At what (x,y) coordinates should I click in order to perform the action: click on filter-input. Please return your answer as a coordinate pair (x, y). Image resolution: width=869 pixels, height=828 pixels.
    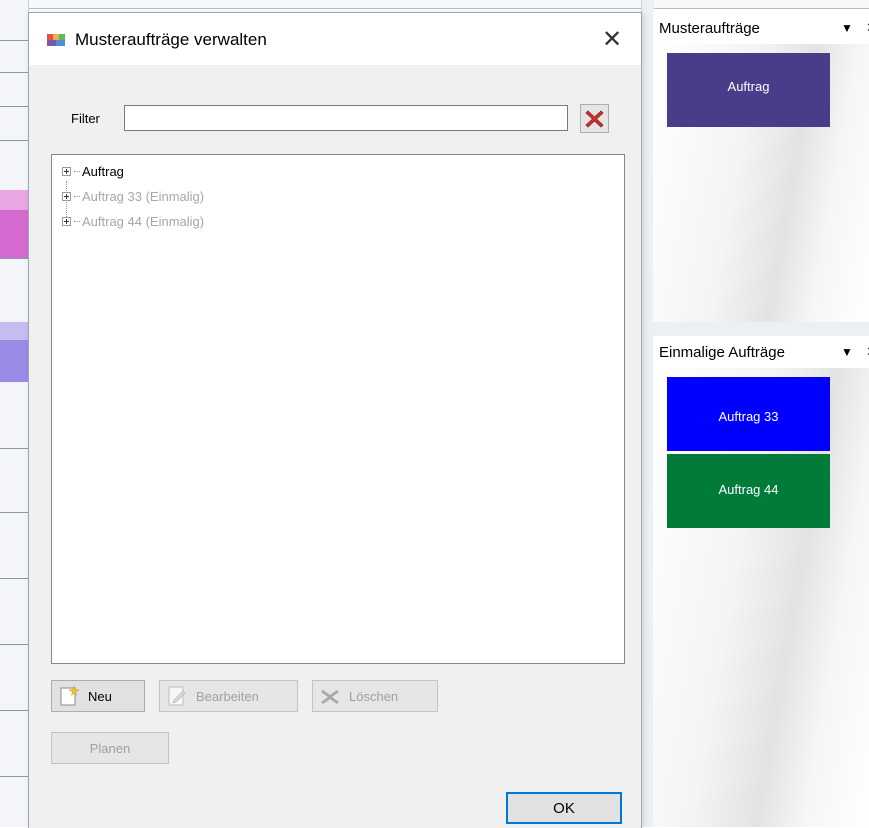
    Looking at the image, I should click on (346, 118).